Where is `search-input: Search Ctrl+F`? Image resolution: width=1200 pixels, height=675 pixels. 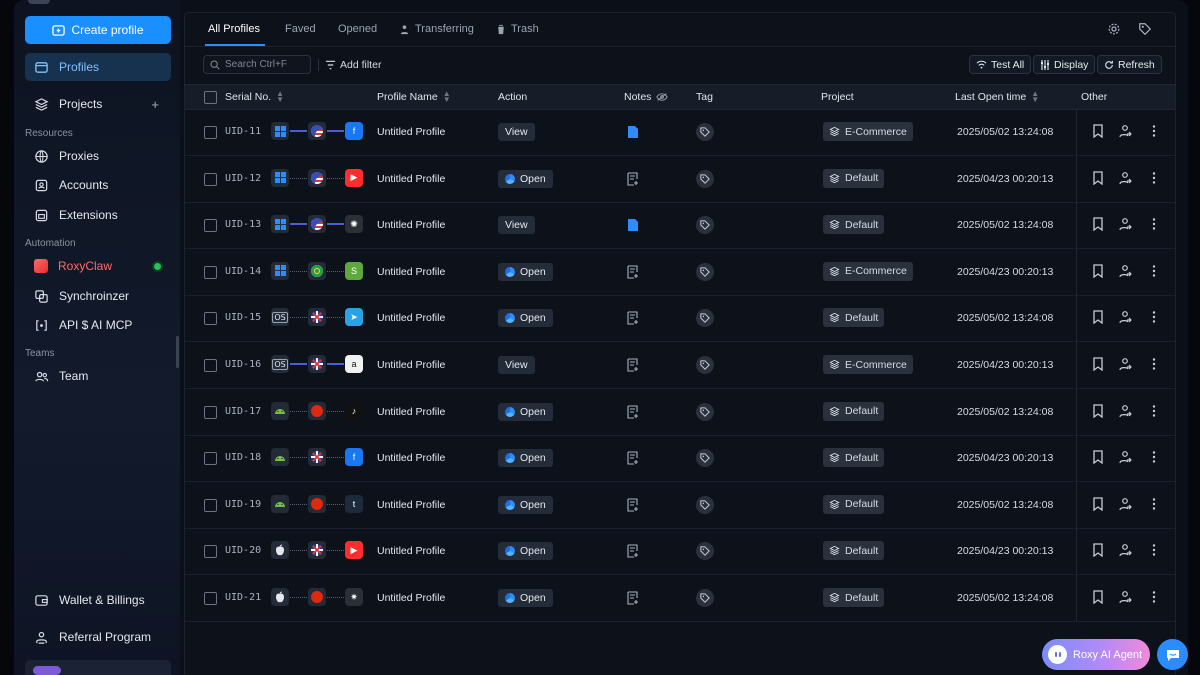 search-input: Search Ctrl+F is located at coordinates (257, 64).